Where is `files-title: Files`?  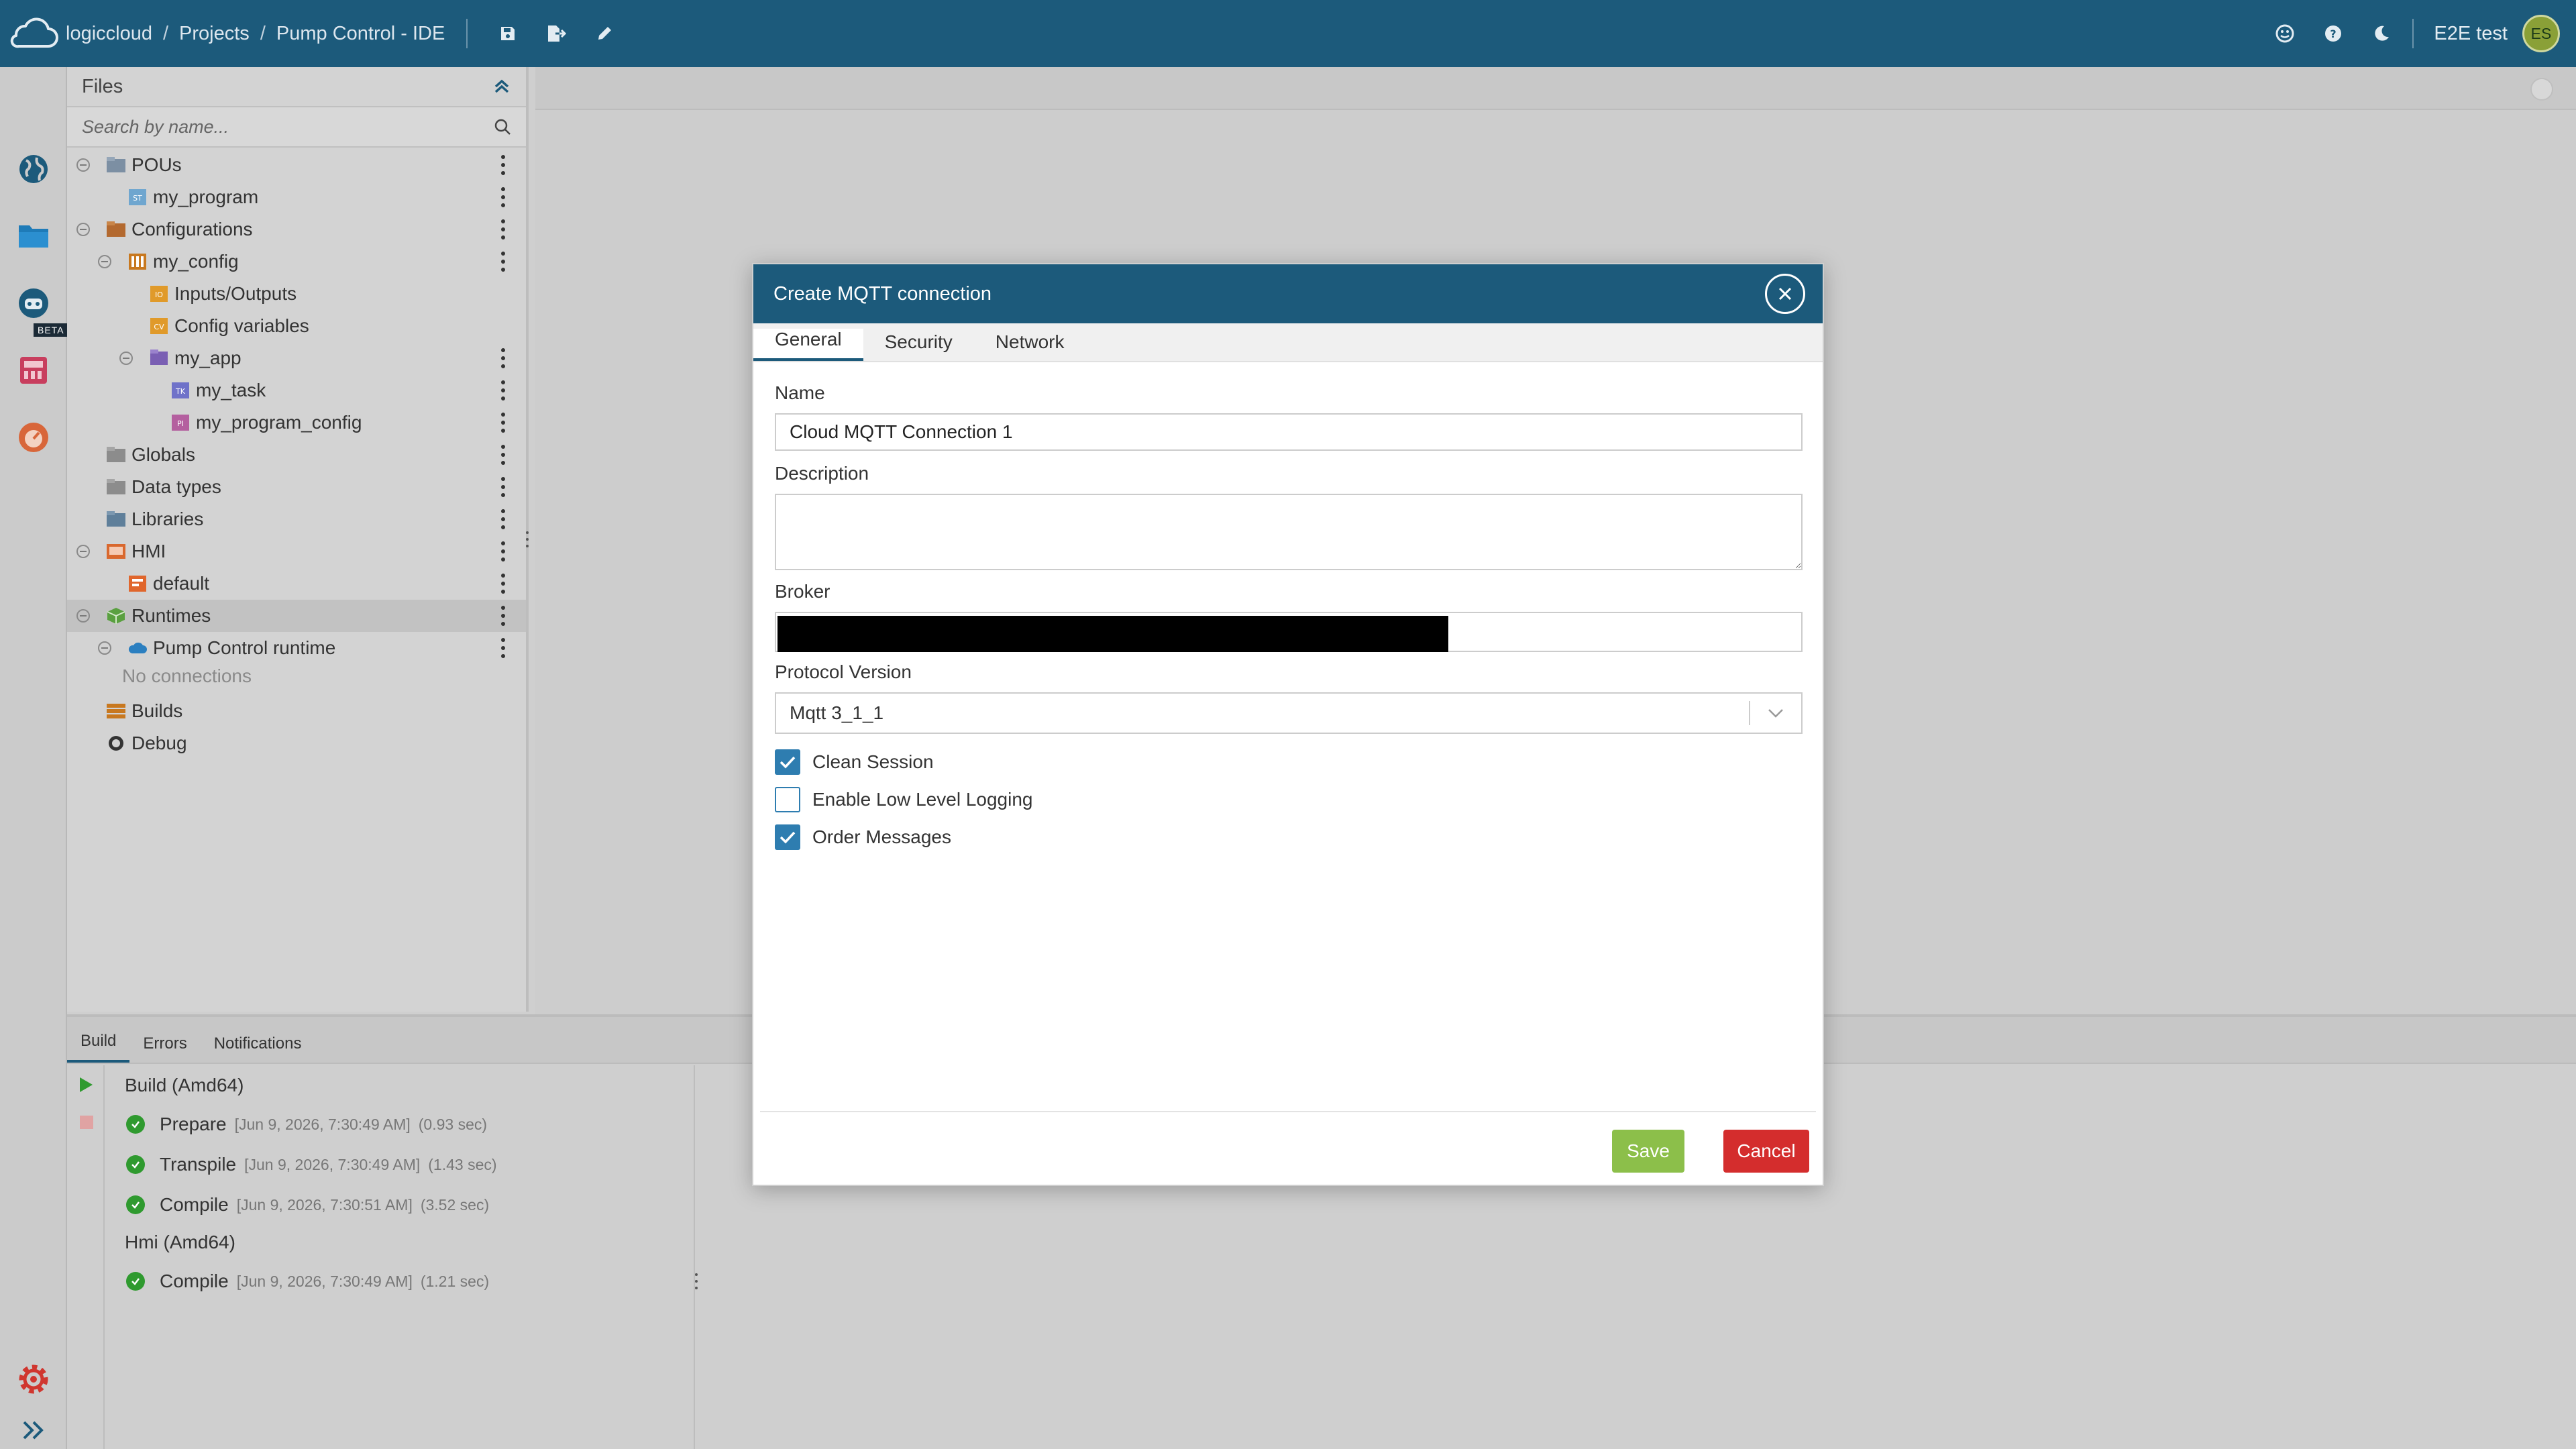 files-title: Files is located at coordinates (102, 86).